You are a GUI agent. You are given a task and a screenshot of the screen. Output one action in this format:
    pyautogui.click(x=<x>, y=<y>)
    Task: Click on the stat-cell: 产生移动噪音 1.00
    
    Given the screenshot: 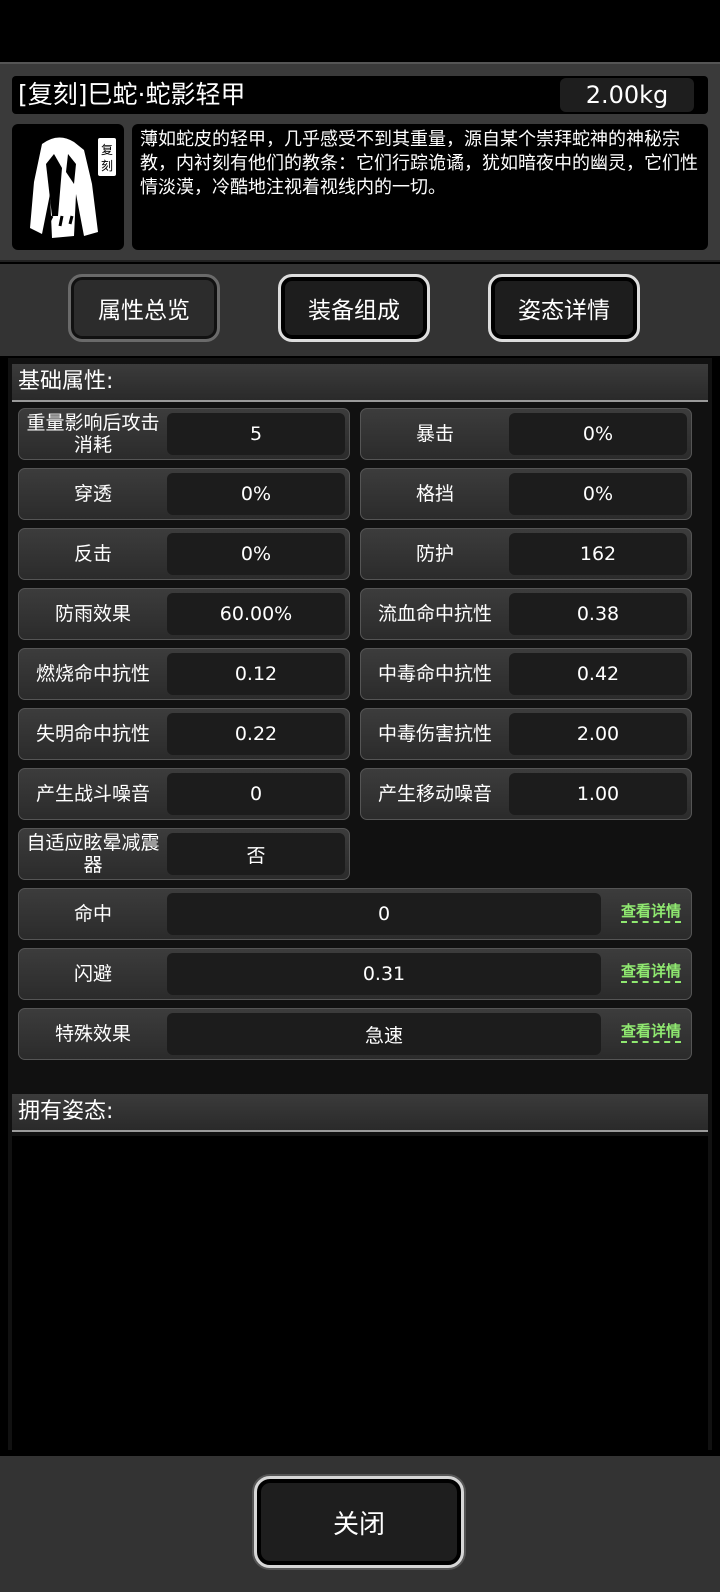 What is the action you would take?
    pyautogui.click(x=526, y=794)
    